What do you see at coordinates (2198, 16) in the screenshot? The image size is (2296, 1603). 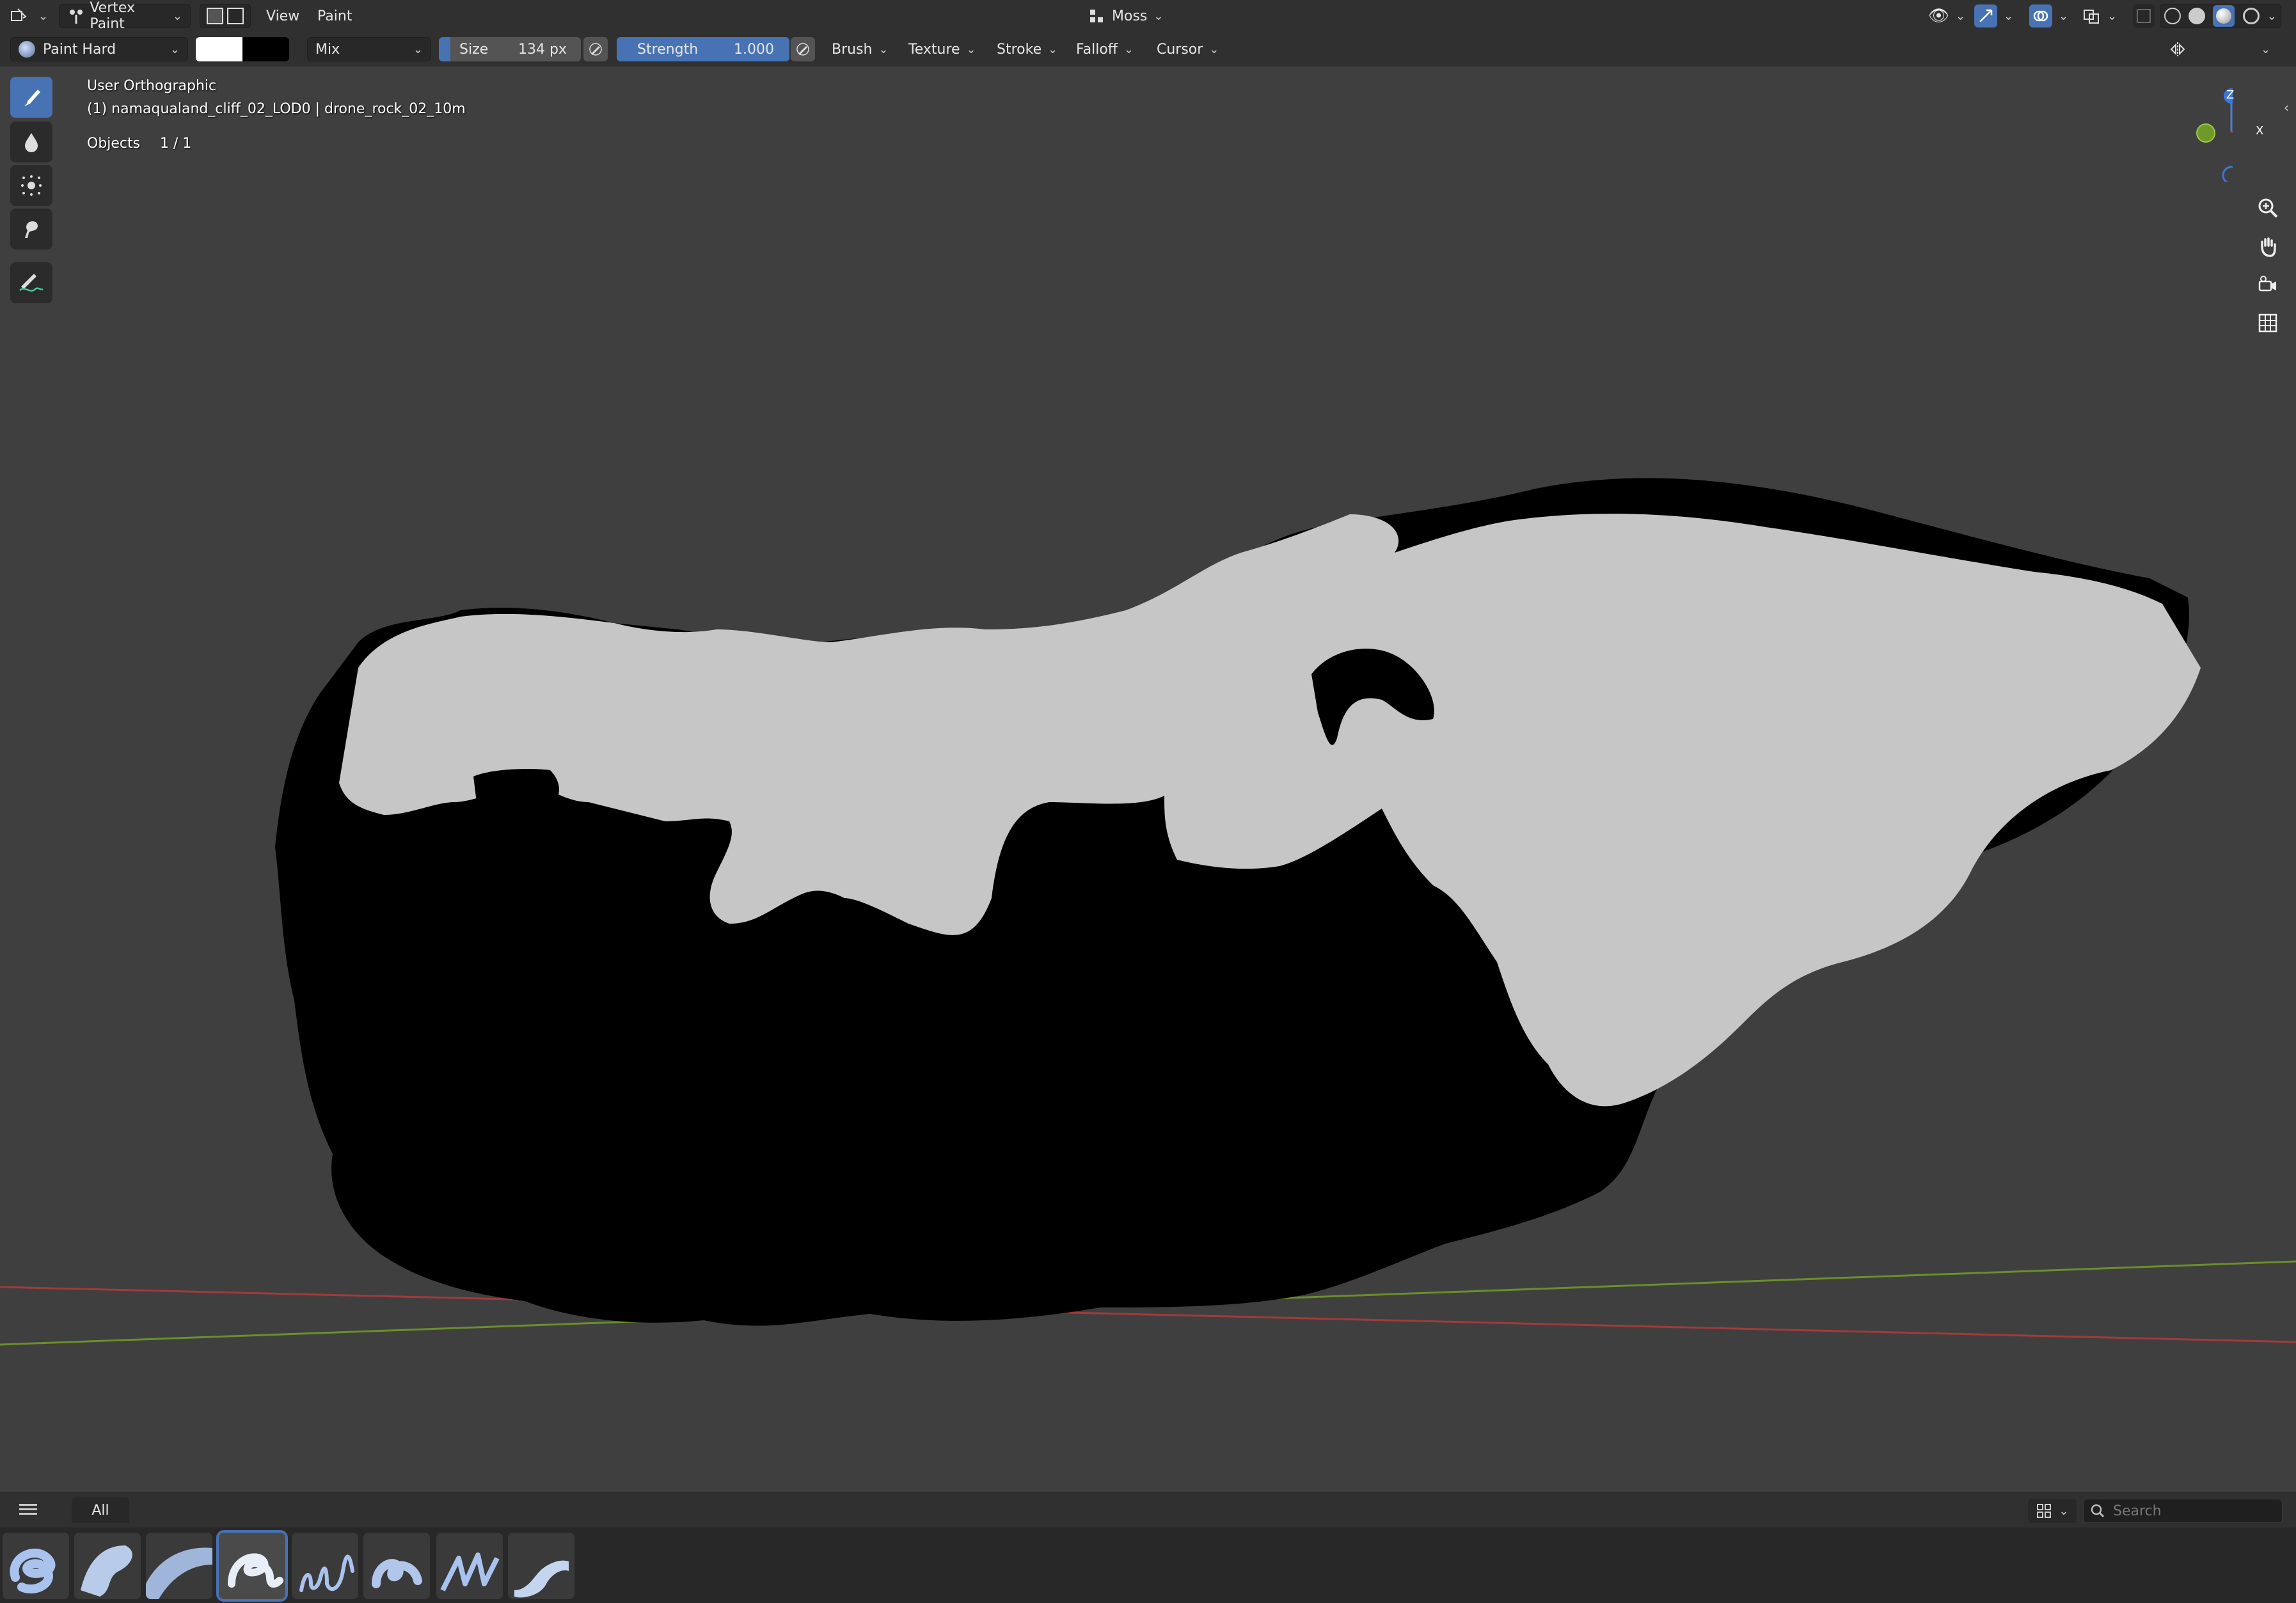 I see `solid-shading-icon` at bounding box center [2198, 16].